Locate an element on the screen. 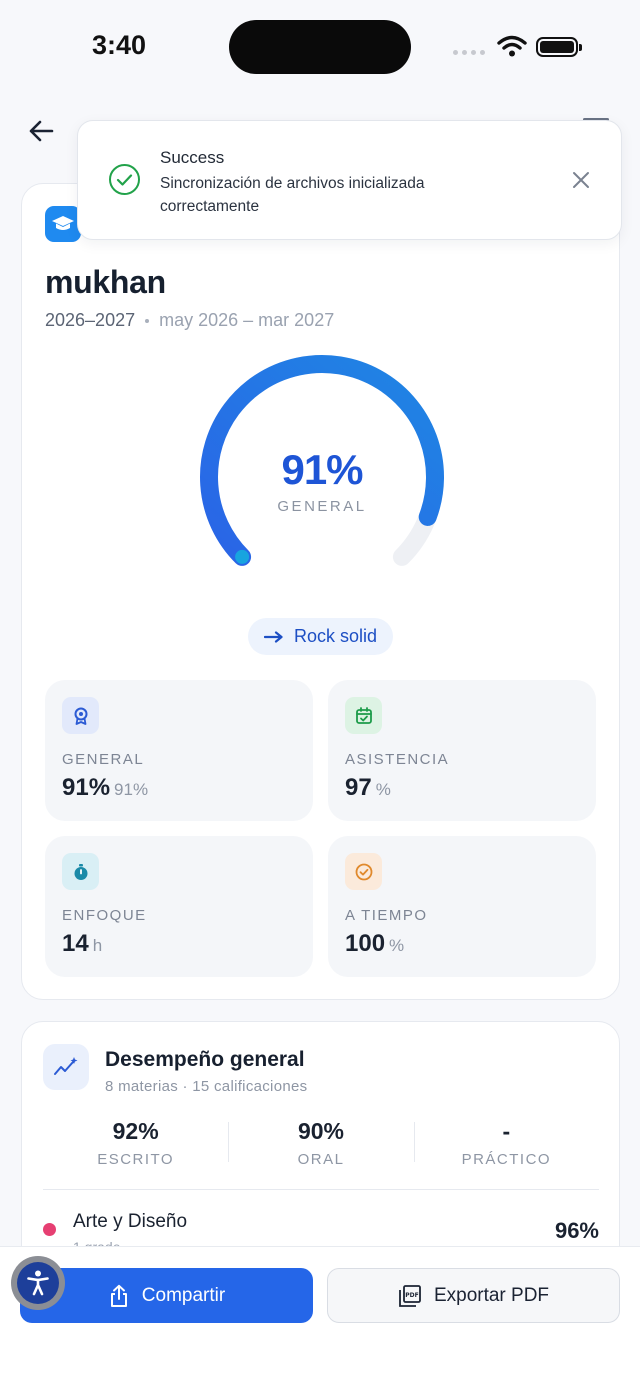 The width and height of the screenshot is (640, 1391). separator-dot is located at coordinates (147, 320).